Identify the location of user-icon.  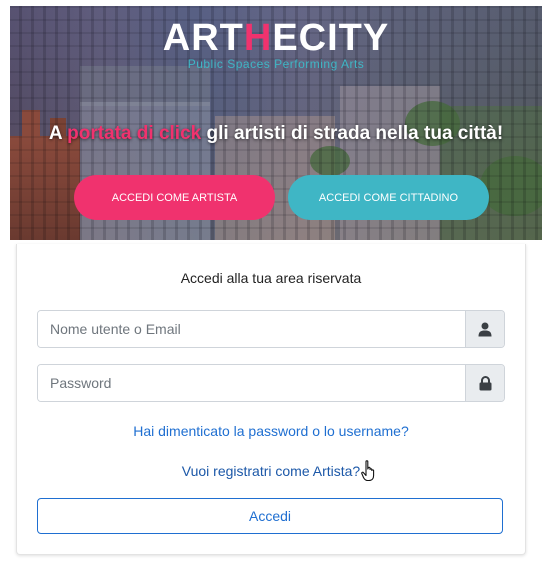
(484, 329).